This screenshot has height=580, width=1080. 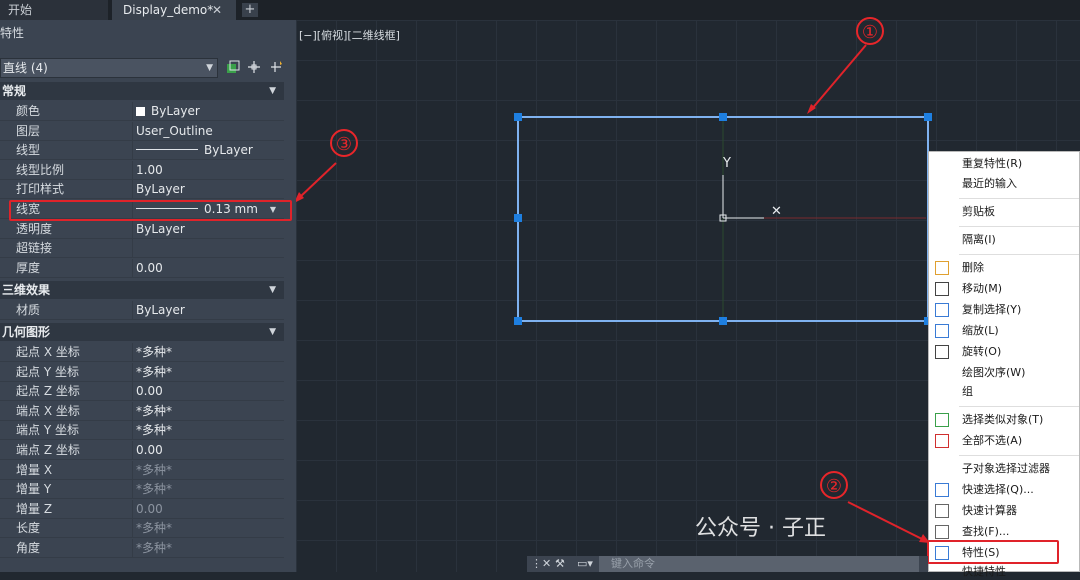 What do you see at coordinates (760, 528) in the screenshot?
I see `watermark: 公众号 · 子正` at bounding box center [760, 528].